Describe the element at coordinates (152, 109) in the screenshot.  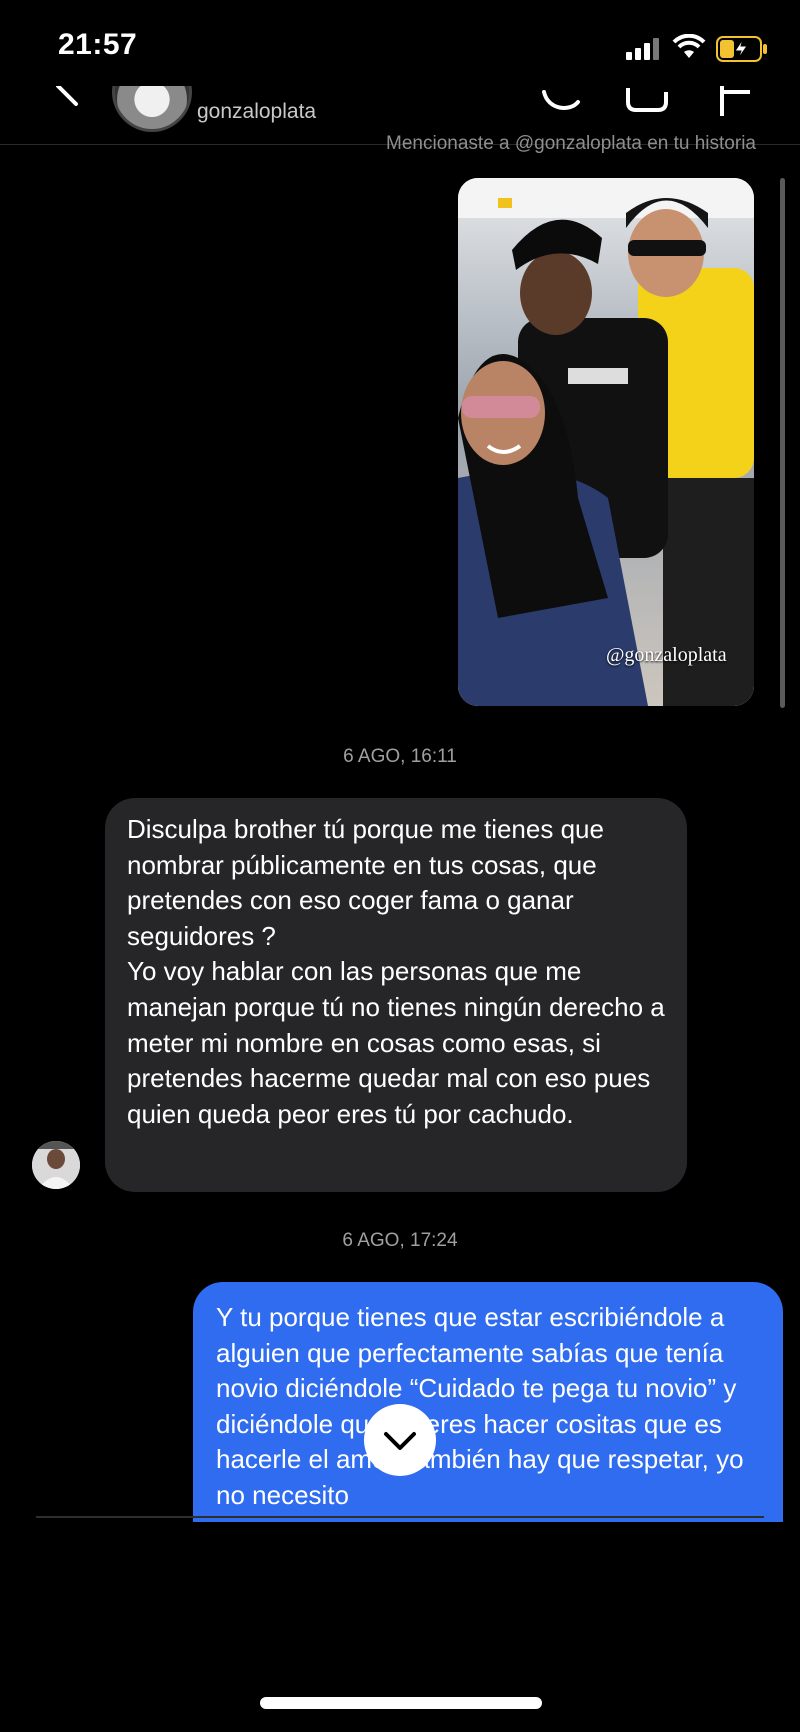
I see `avatar` at that location.